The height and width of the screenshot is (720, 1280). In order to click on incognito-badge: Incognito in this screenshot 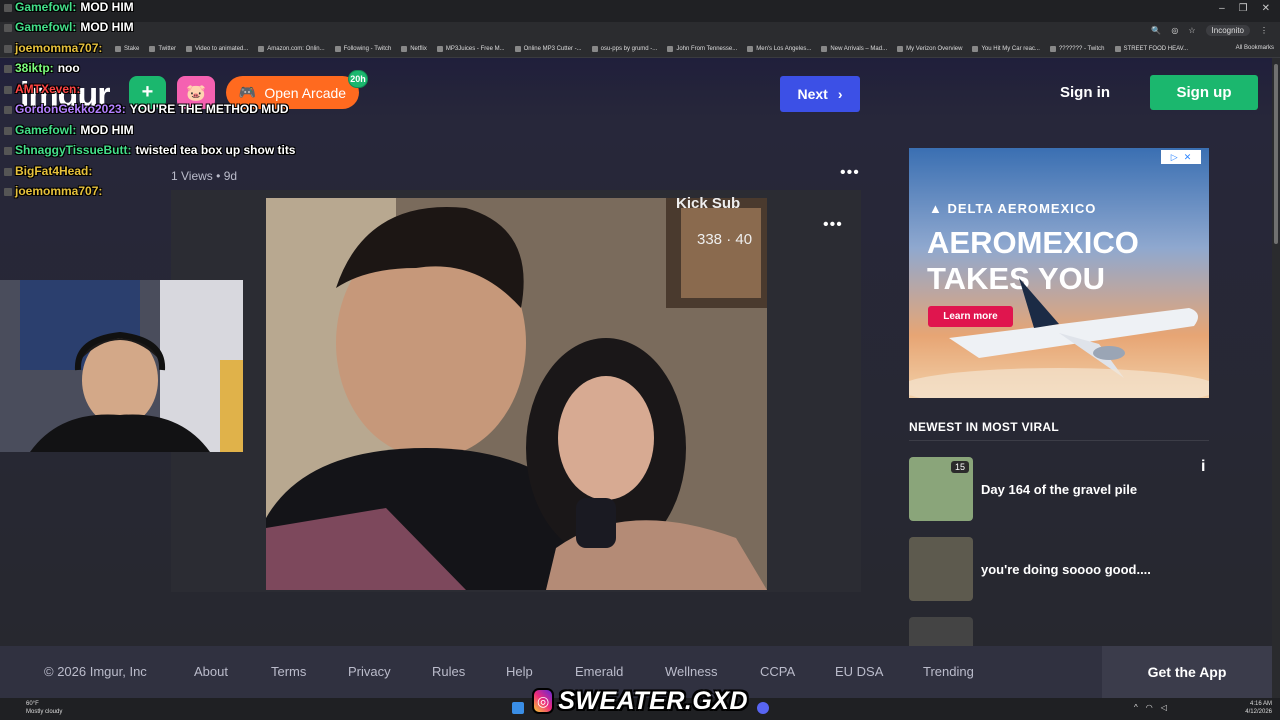, I will do `click(1227, 30)`.